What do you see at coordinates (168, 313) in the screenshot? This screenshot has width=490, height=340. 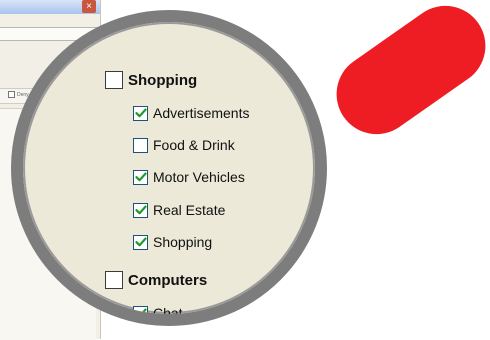 I see `subcategory-label: Chat` at bounding box center [168, 313].